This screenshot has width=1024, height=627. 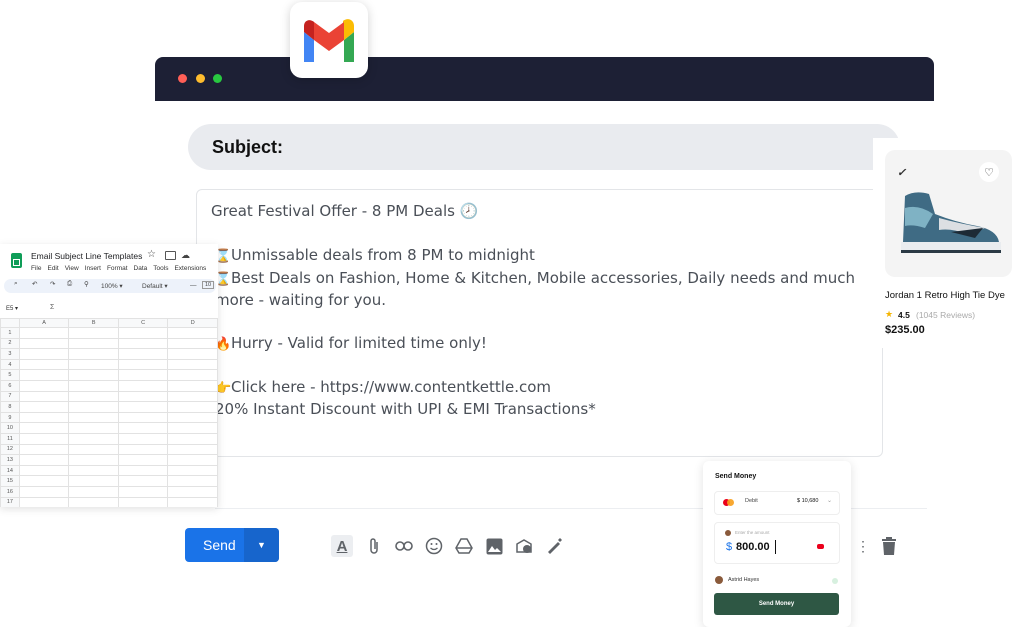 What do you see at coordinates (93, 268) in the screenshot?
I see `menu-insert: Insert` at bounding box center [93, 268].